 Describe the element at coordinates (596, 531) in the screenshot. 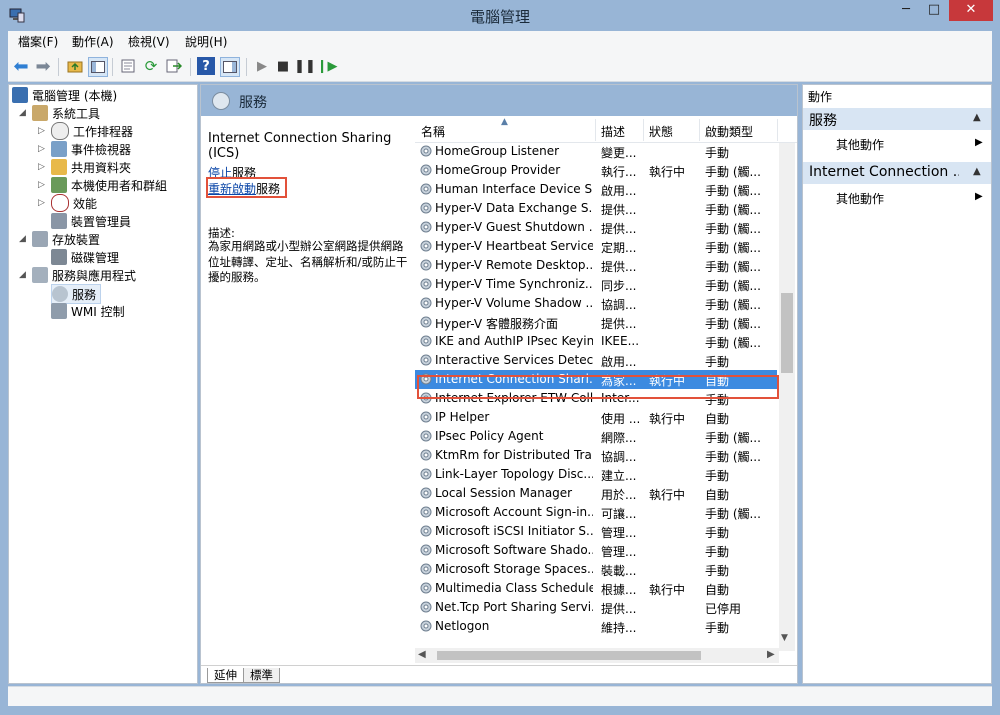

I see `table-row: Microsoft iSCSI Initiator S... 管理... 手動` at that location.